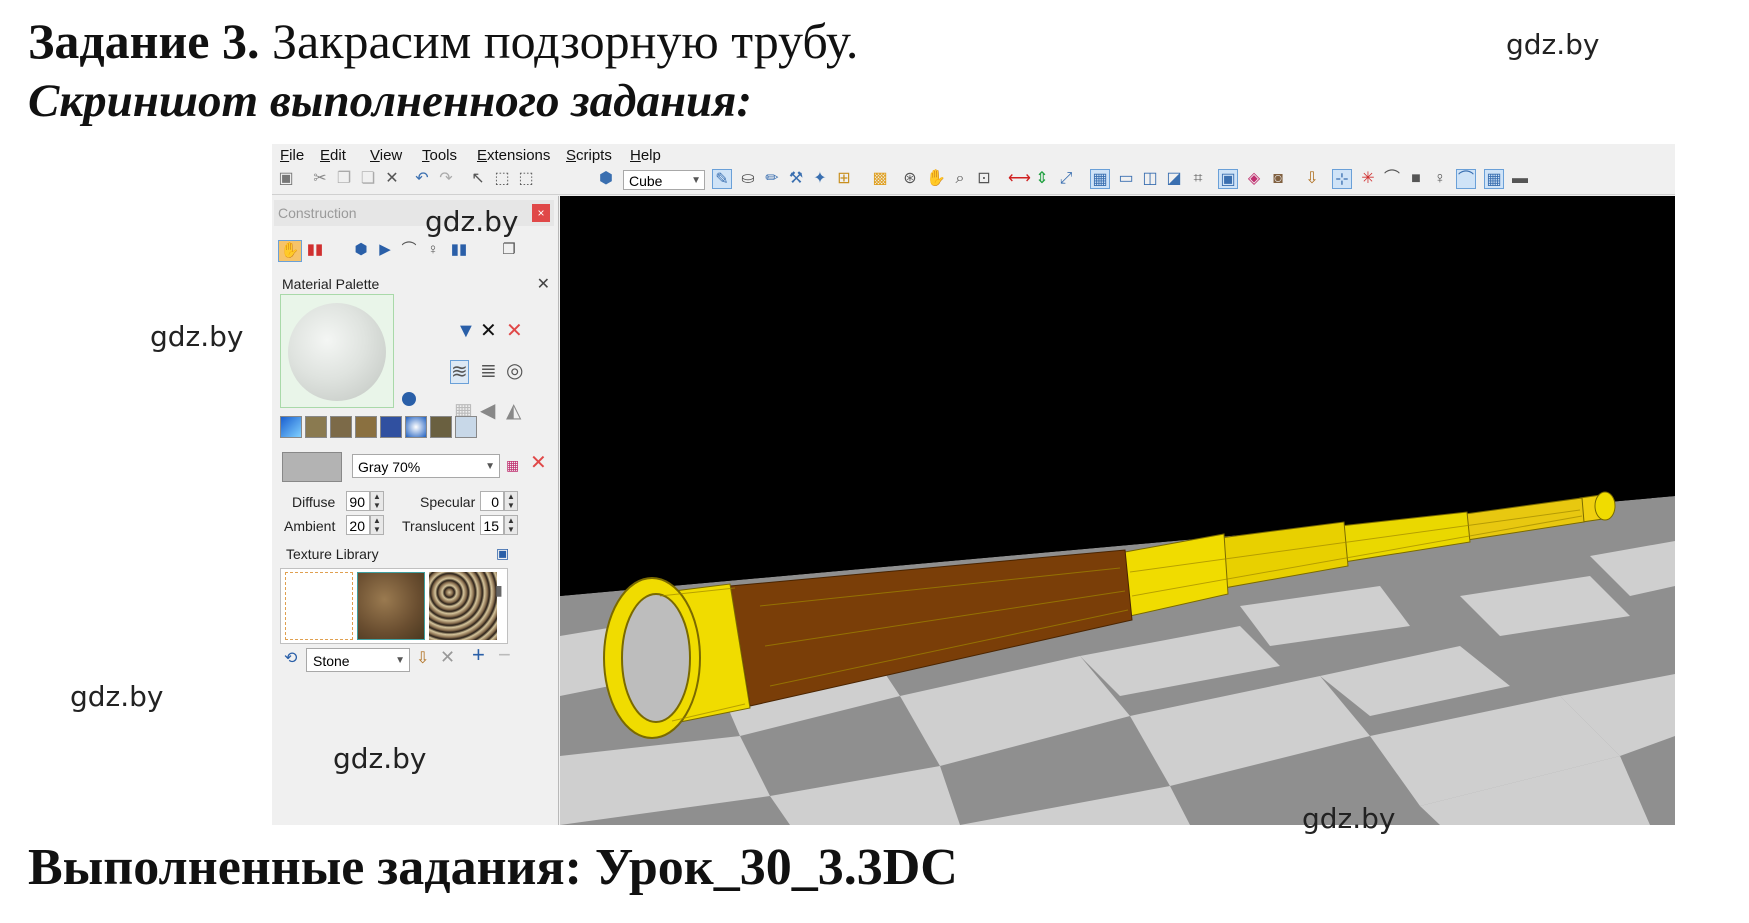 This screenshot has height=923, width=1749. Describe the element at coordinates (645, 155) in the screenshot. I see `menu-help: Help` at that location.